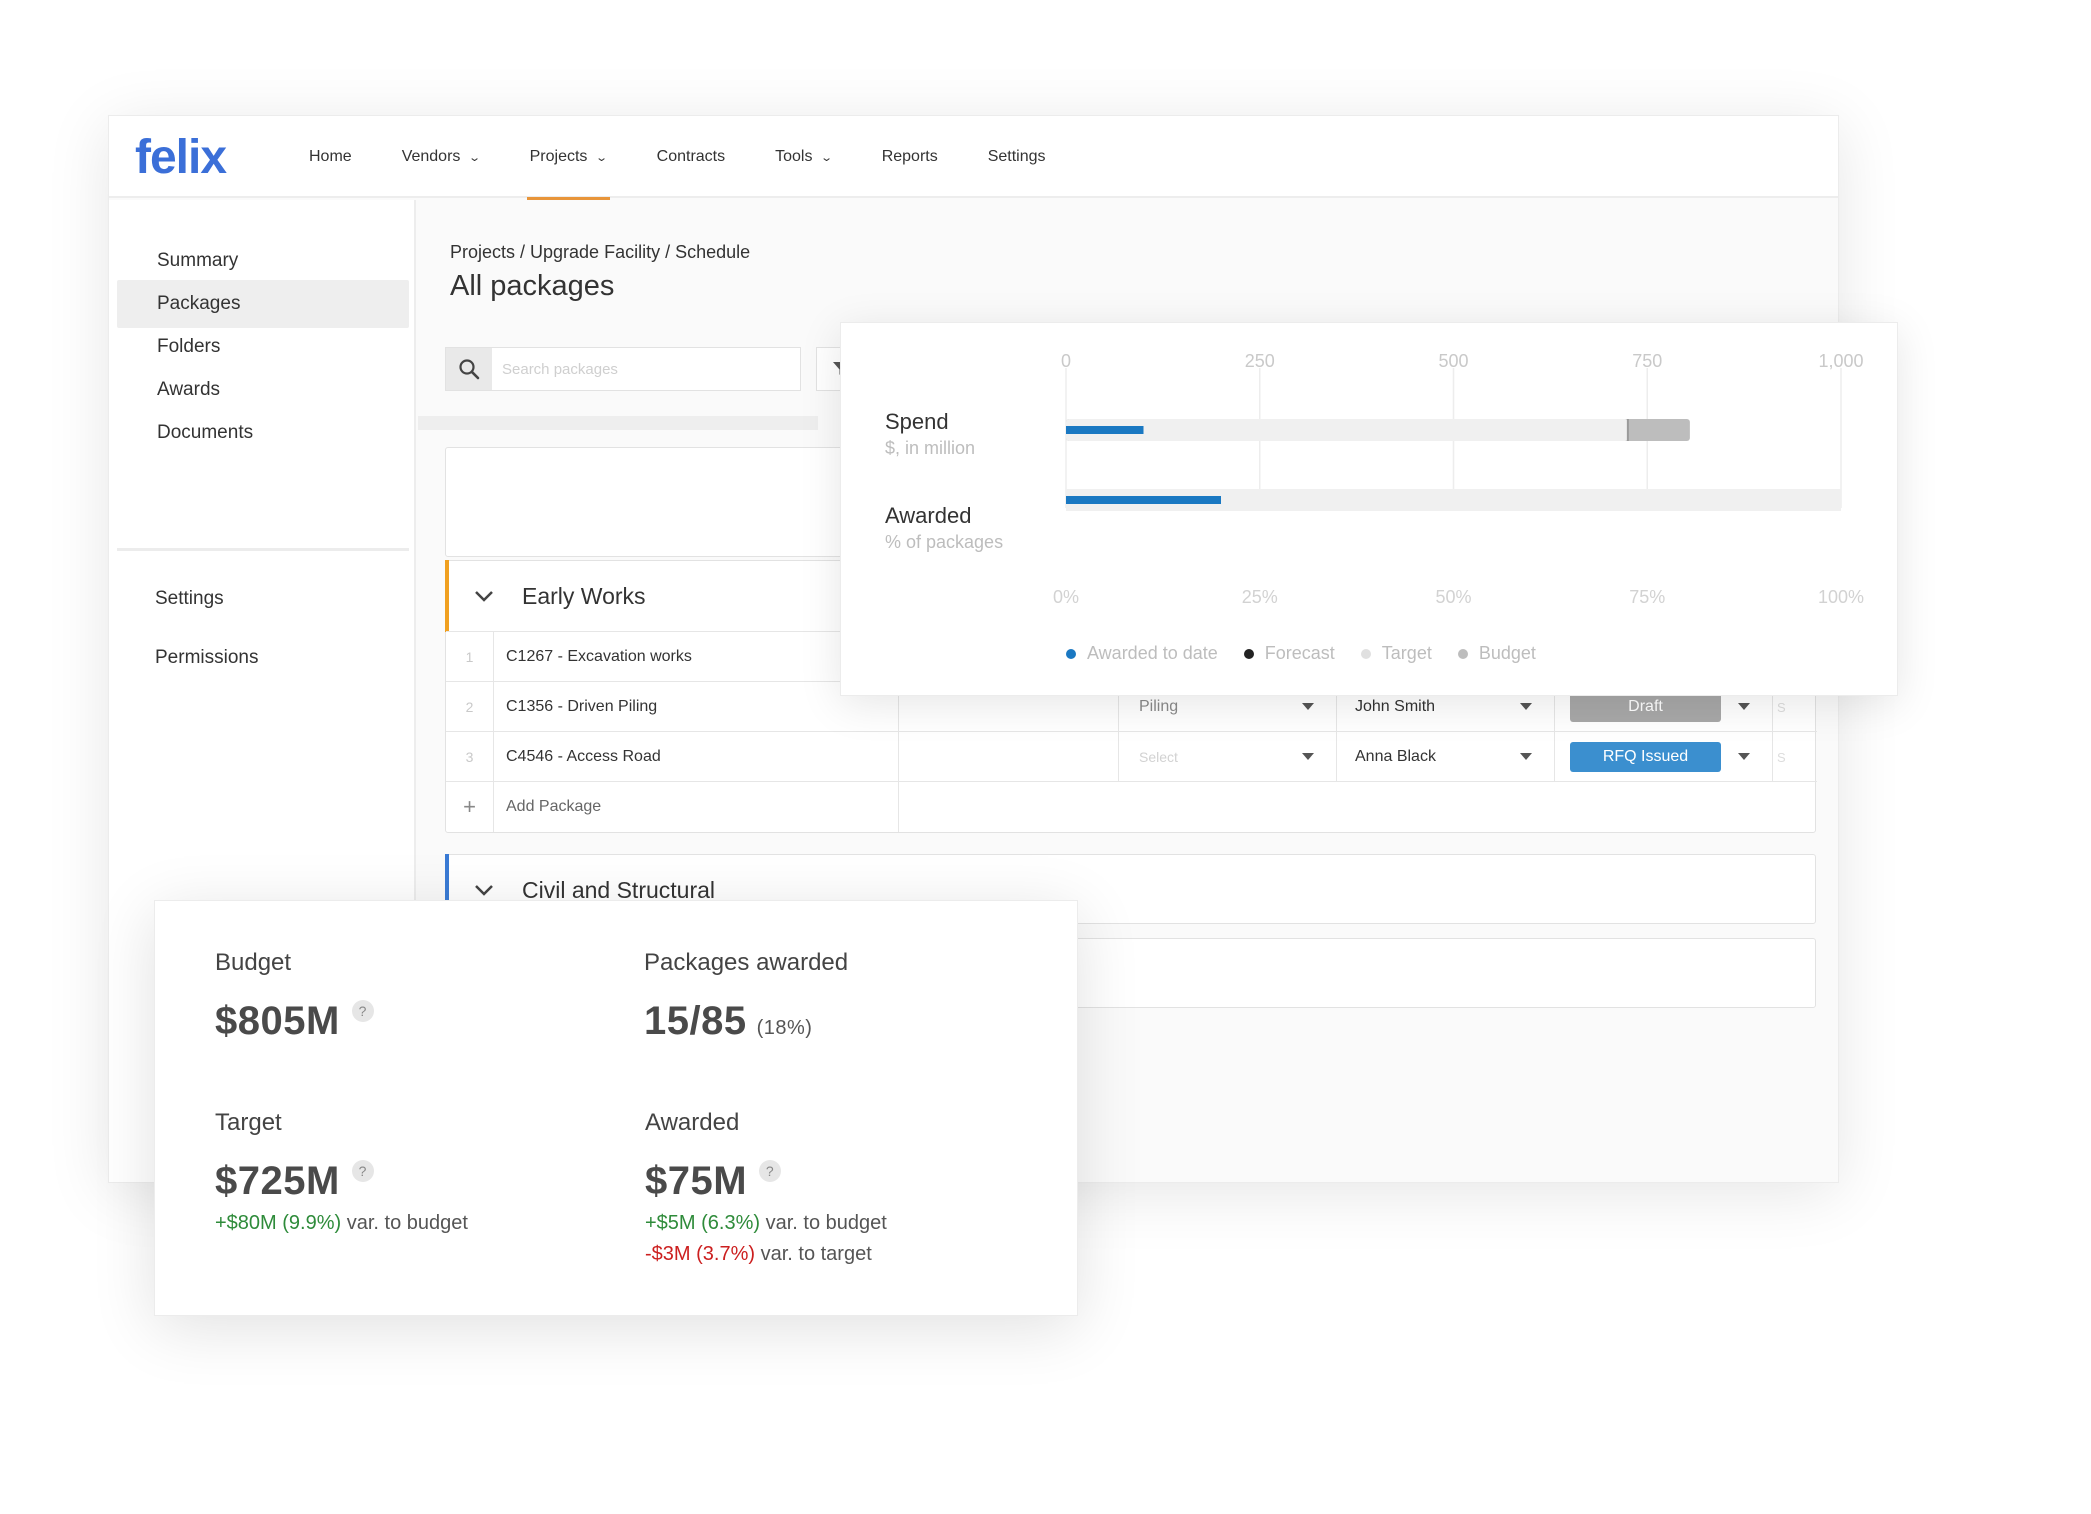 The width and height of the screenshot is (2091, 1514). I want to click on assignee-value: John Smith, so click(1395, 706).